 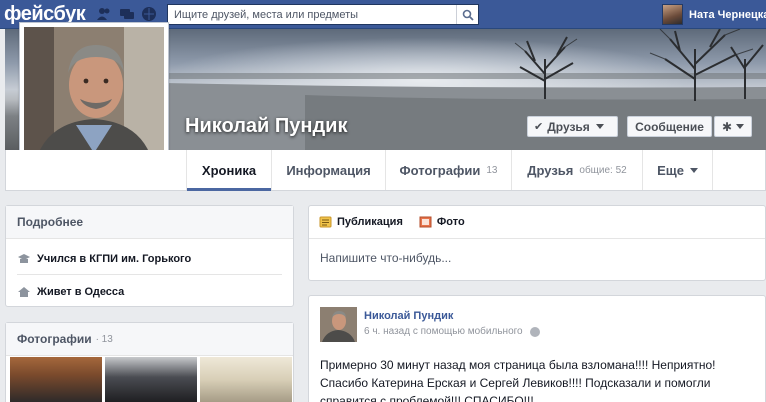 I want to click on photos-card-header: Фотографии · 13, so click(x=149, y=339).